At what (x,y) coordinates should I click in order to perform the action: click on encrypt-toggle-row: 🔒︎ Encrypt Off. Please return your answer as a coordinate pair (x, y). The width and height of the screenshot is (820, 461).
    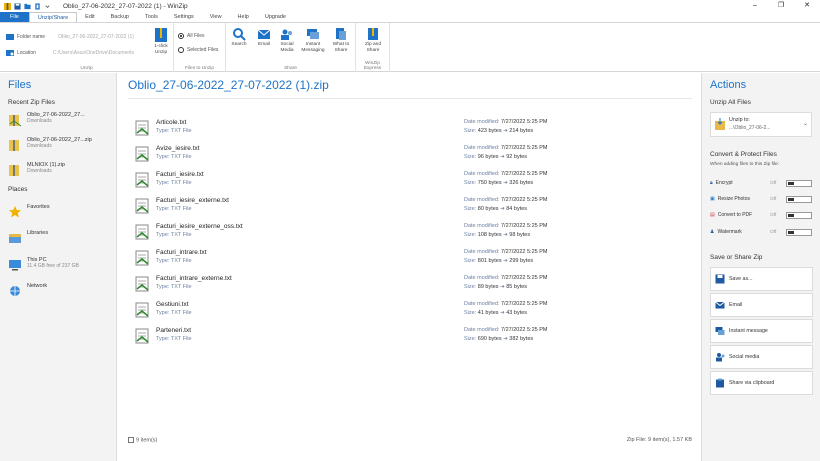
    Looking at the image, I should click on (762, 183).